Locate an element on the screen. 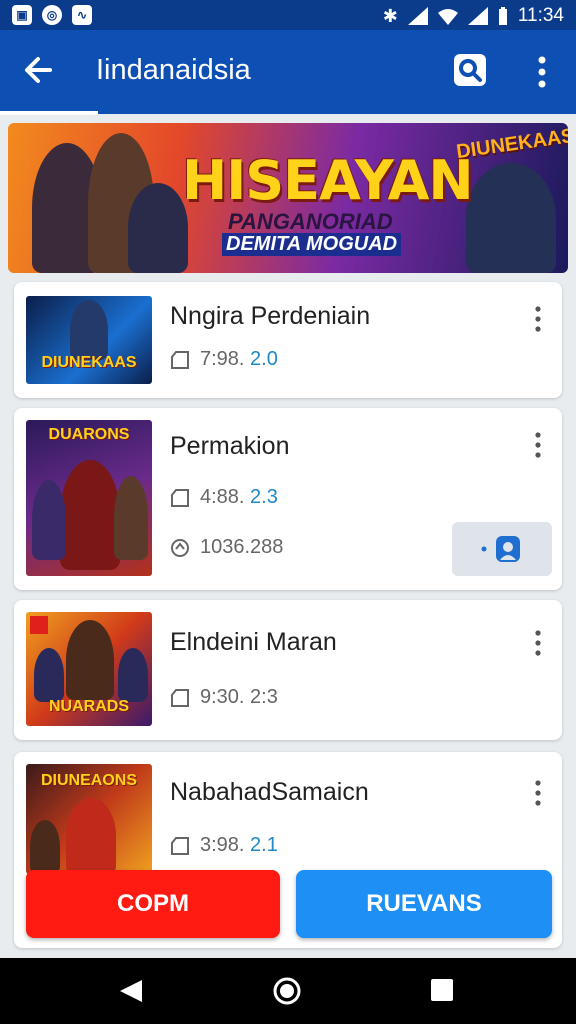 The width and height of the screenshot is (576, 1024). user-icon is located at coordinates (500, 549).